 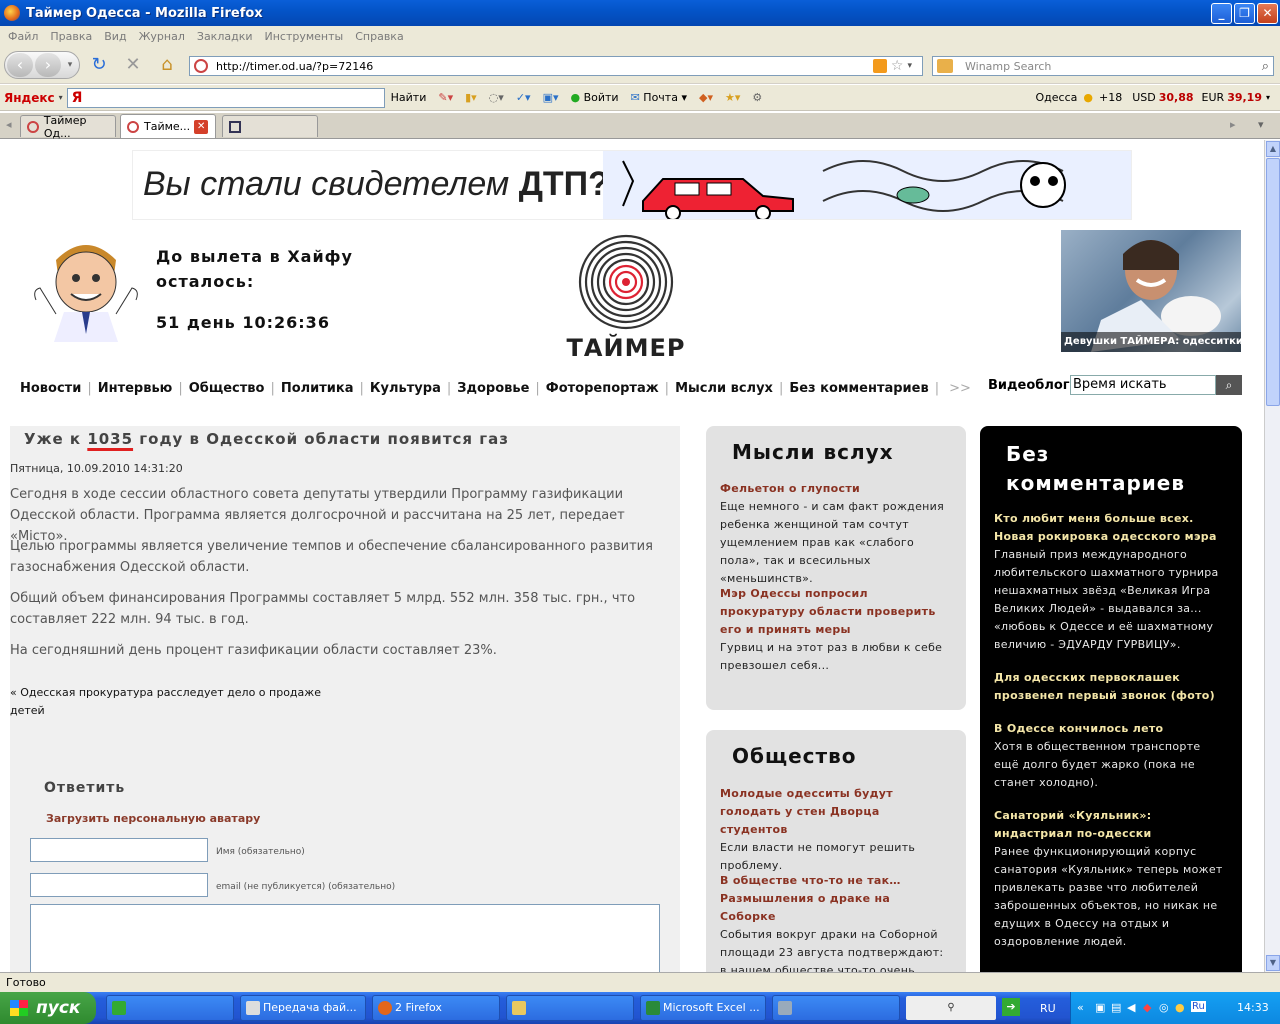 What do you see at coordinates (61, 97) in the screenshot?
I see `yandex-dropdown-icon: ▾` at bounding box center [61, 97].